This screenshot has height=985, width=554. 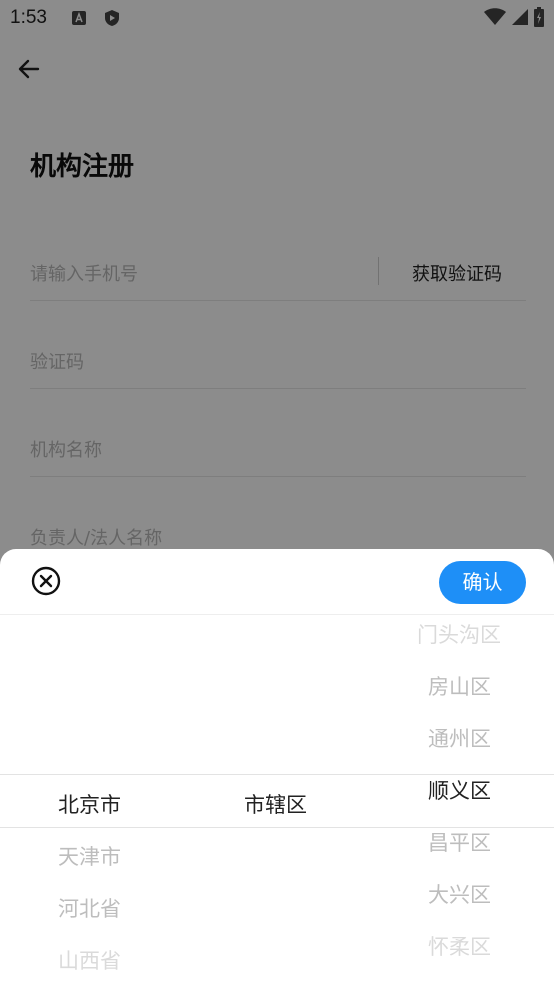 I want to click on province-option: 山西省, so click(x=89, y=960).